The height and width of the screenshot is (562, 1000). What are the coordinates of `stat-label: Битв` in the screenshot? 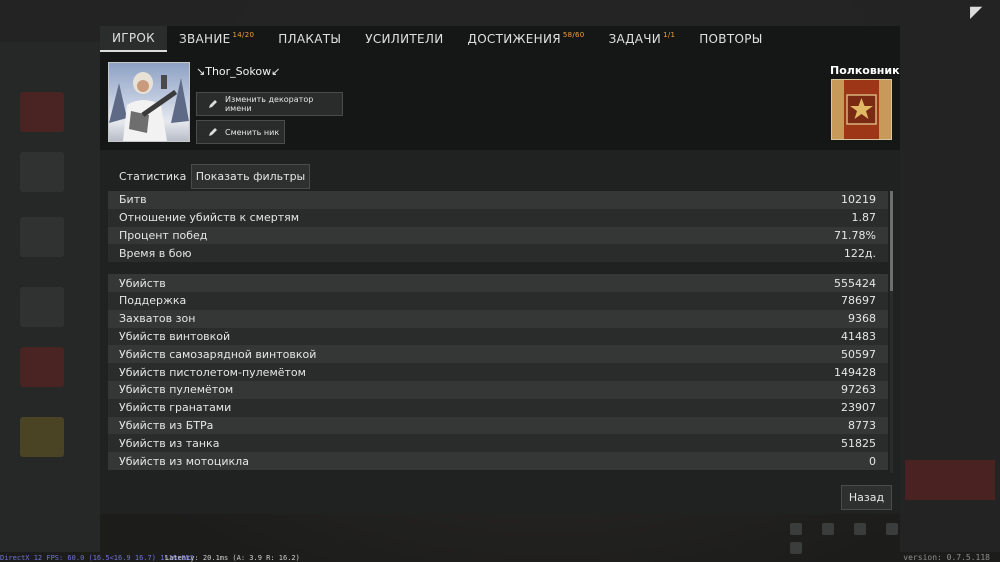 It's located at (133, 200).